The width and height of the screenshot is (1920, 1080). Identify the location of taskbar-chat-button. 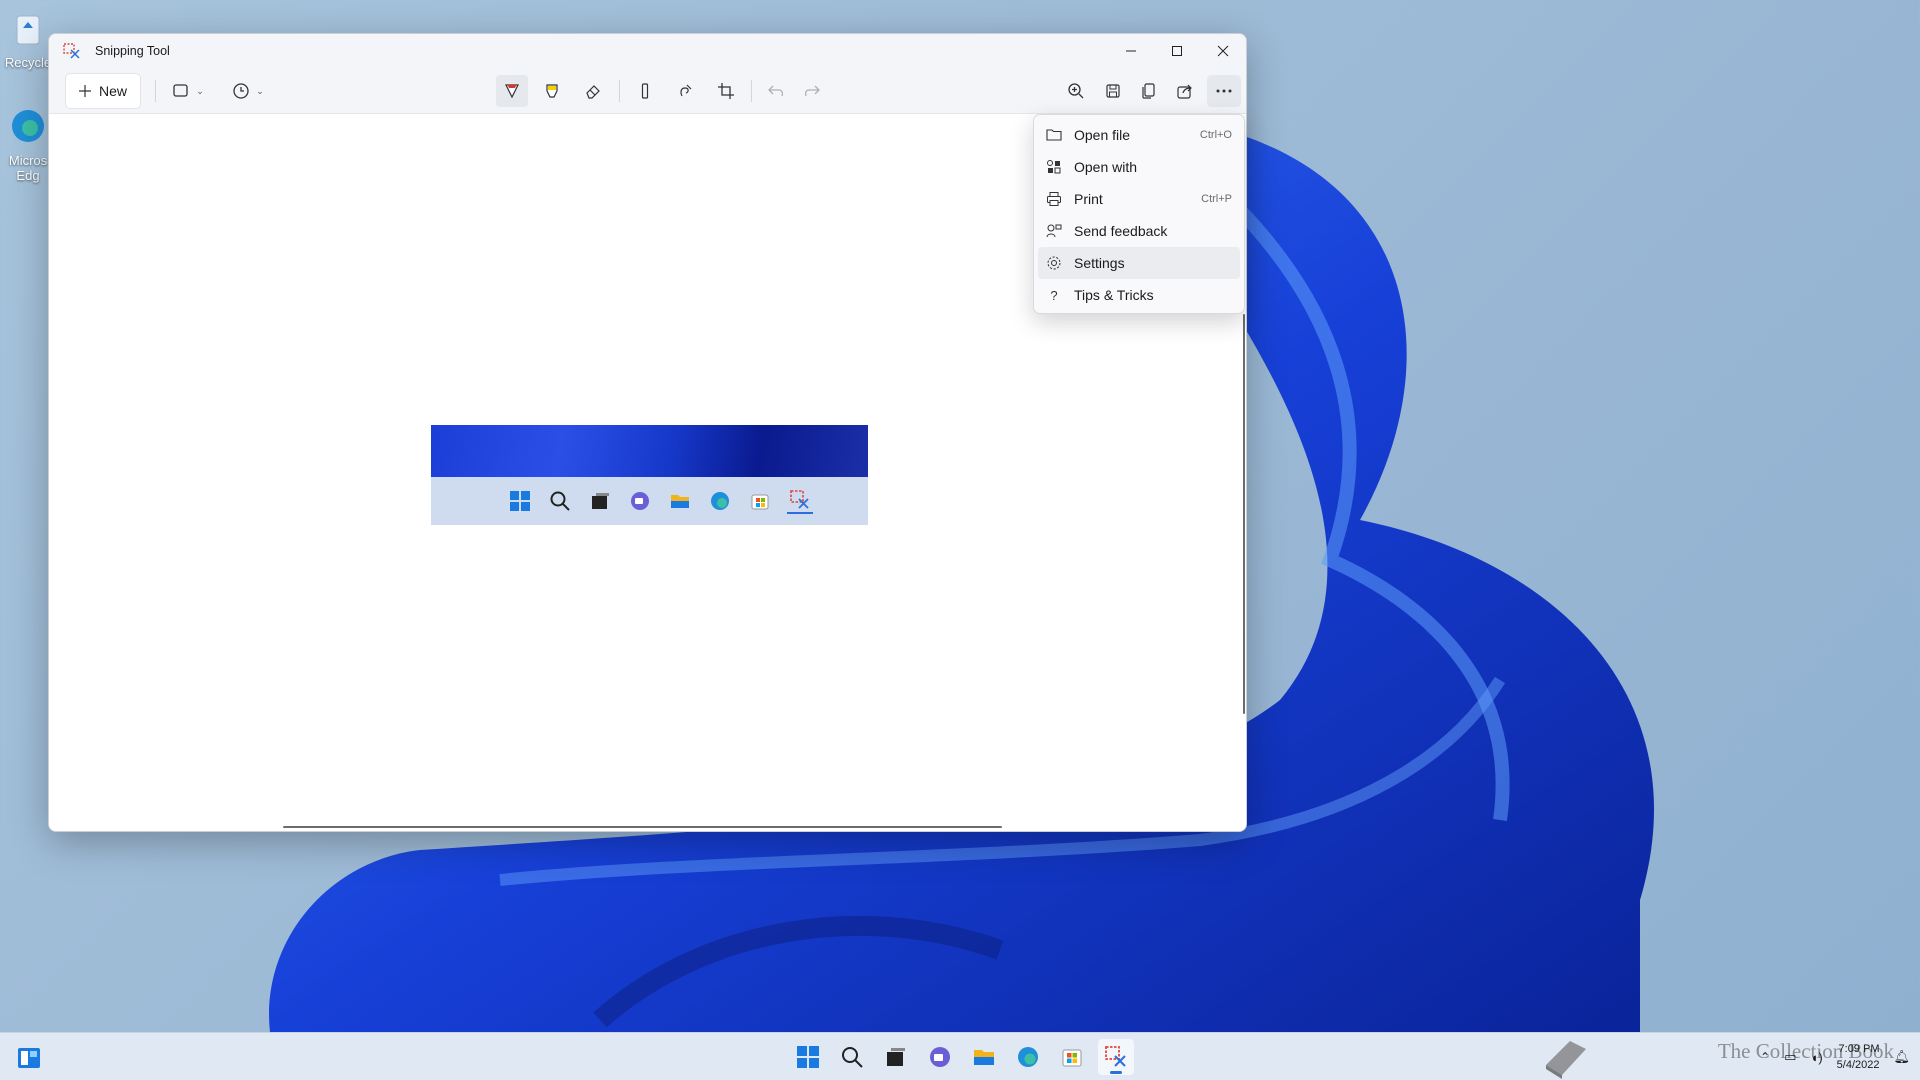
(940, 1057).